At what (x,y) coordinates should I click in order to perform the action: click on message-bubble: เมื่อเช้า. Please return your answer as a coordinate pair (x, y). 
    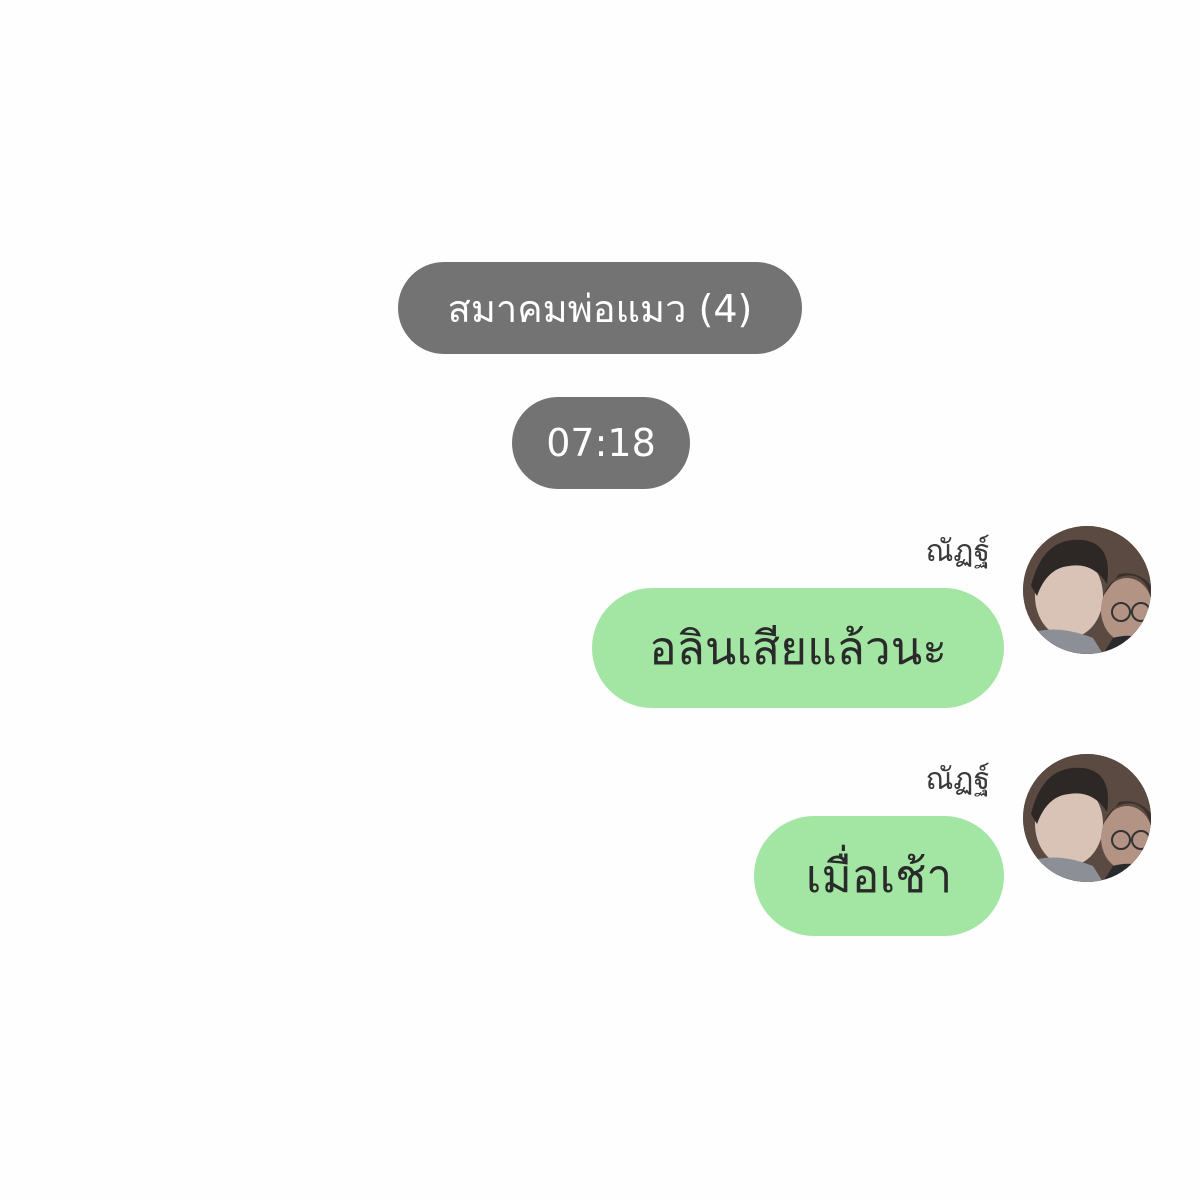
    Looking at the image, I should click on (879, 876).